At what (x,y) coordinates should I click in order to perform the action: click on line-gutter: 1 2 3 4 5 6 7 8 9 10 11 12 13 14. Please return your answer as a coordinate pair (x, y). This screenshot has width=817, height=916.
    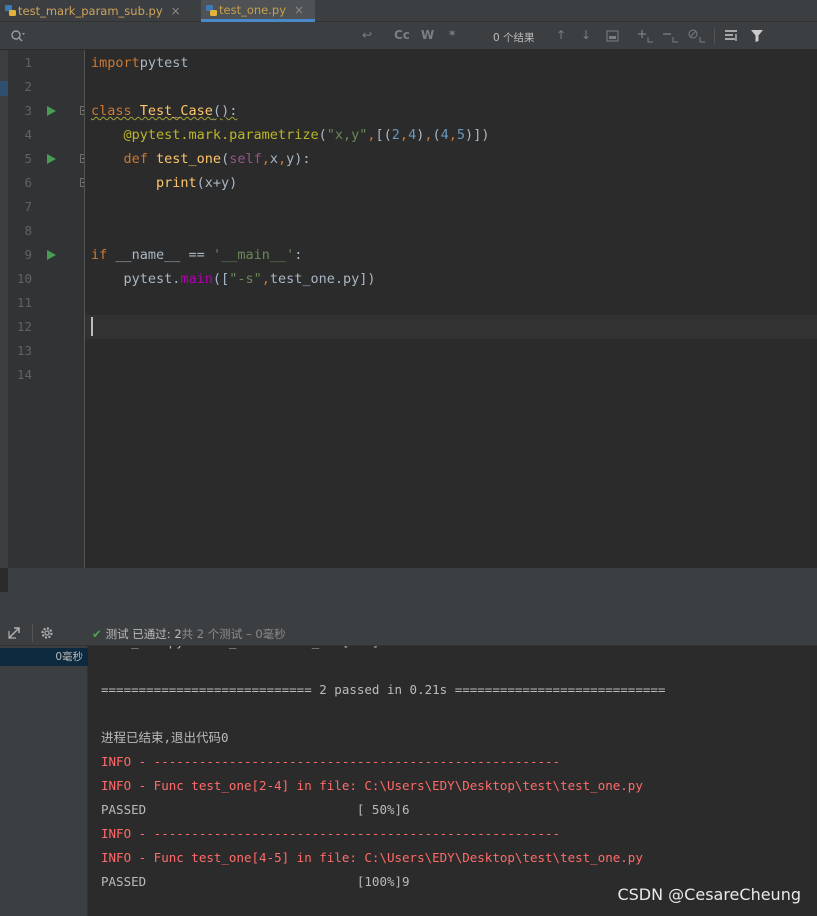
    Looking at the image, I should click on (48, 309).